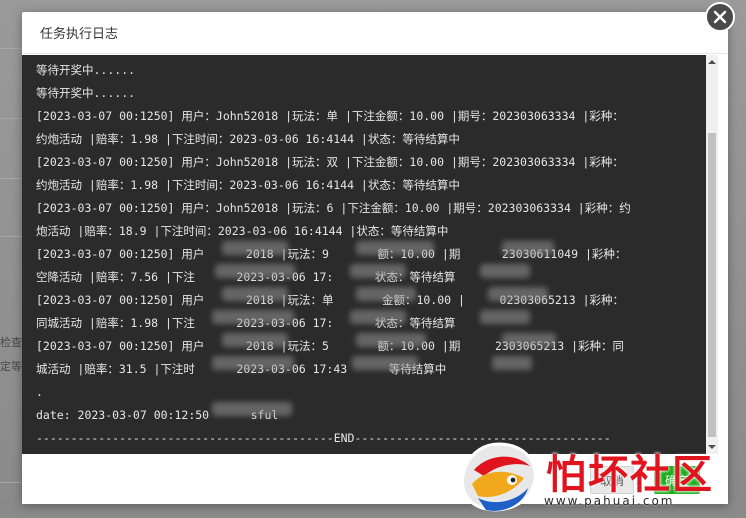 The height and width of the screenshot is (518, 746). What do you see at coordinates (39, 392) in the screenshot?
I see `log-line: .` at bounding box center [39, 392].